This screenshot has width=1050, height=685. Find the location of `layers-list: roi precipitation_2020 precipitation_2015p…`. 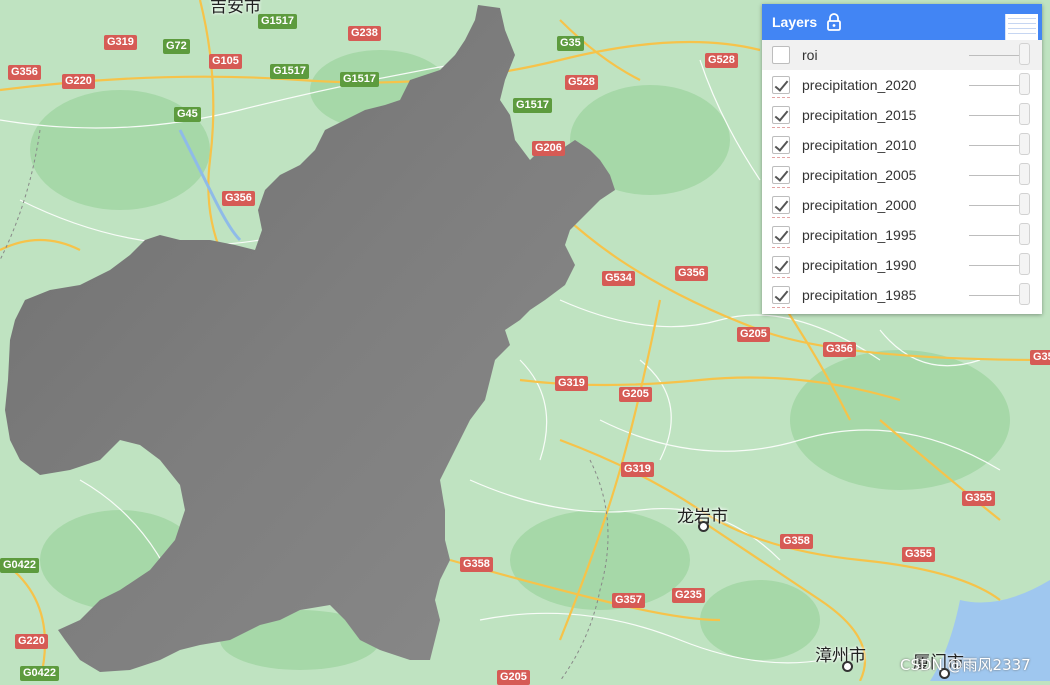

layers-list: roi precipitation_2020 precipitation_2015p… is located at coordinates (902, 175).